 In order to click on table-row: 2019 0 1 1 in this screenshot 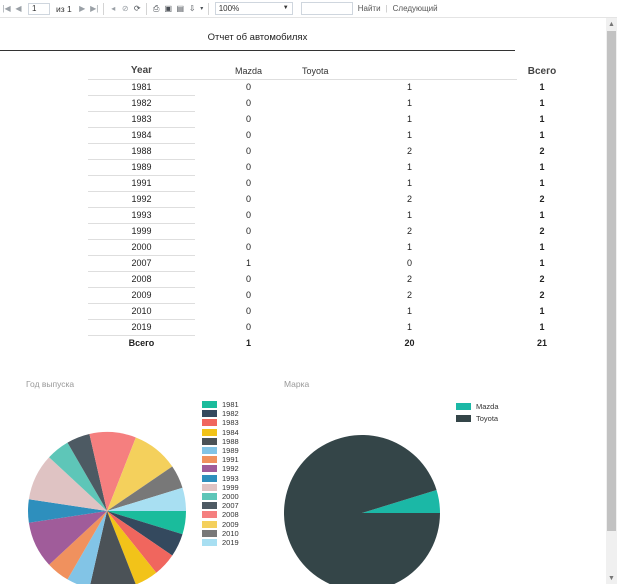, I will do `click(327, 327)`.